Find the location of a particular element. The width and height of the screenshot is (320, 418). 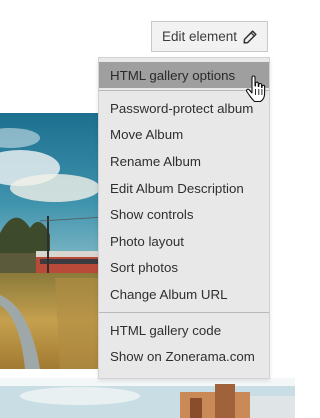

edit-element-button: Edit element is located at coordinates (209, 36).